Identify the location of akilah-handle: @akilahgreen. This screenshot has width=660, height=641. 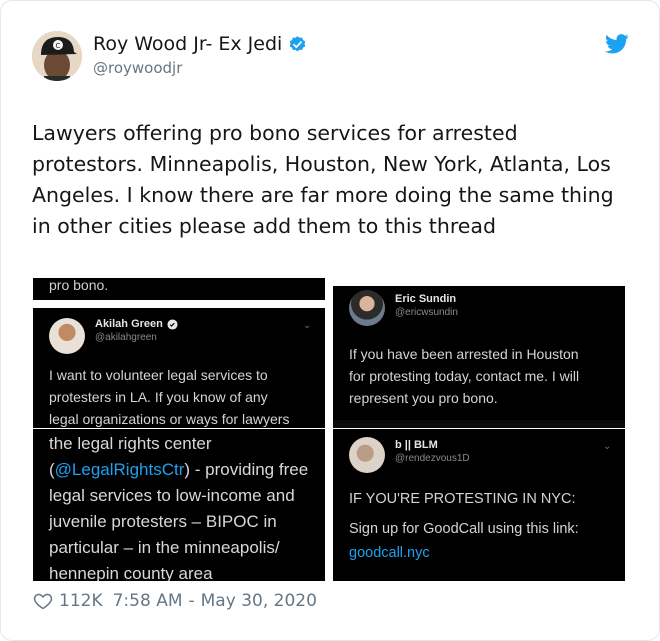
(126, 337).